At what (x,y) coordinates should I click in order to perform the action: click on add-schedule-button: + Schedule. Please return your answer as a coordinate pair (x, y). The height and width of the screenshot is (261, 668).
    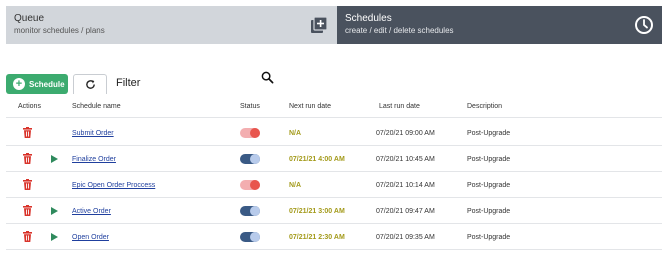
    Looking at the image, I should click on (37, 84).